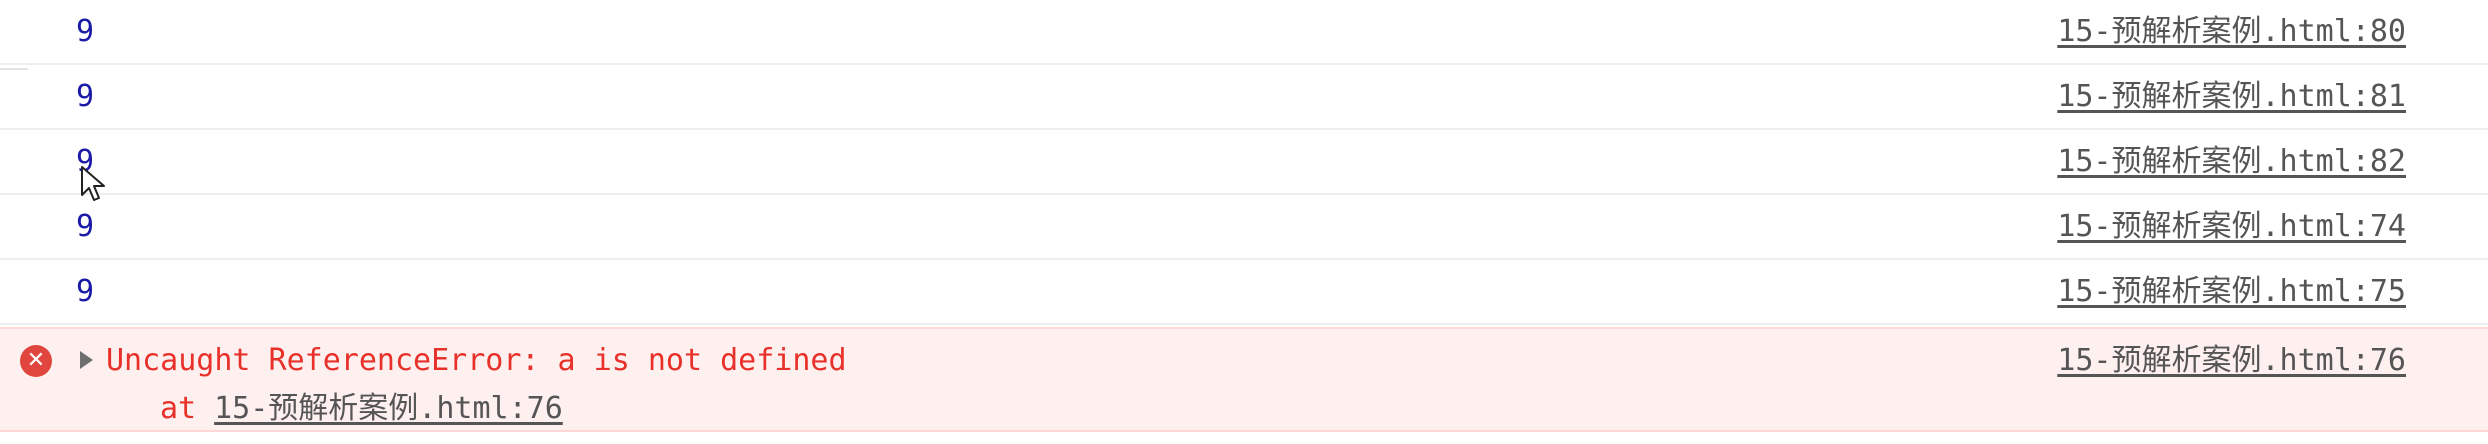 This screenshot has width=2488, height=444. What do you see at coordinates (2231, 162) in the screenshot?
I see `source-link: 15-预解析案例.html:82` at bounding box center [2231, 162].